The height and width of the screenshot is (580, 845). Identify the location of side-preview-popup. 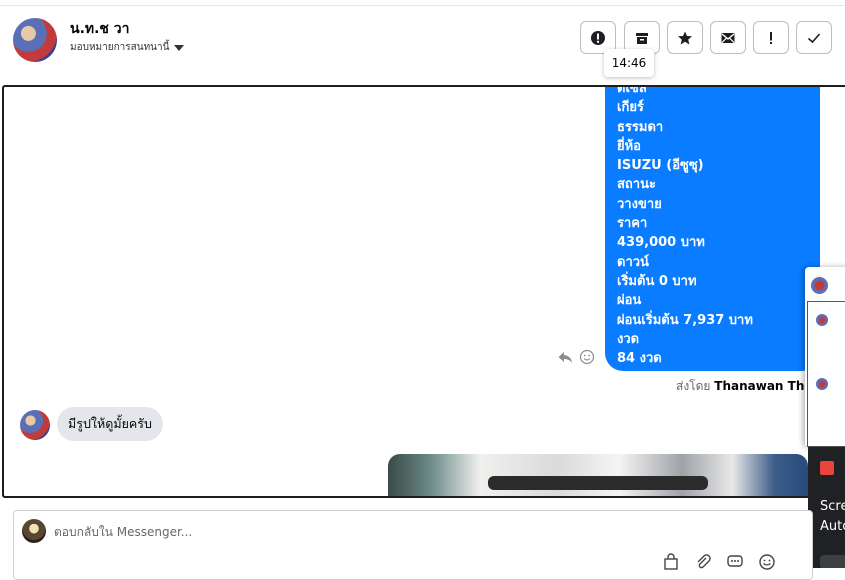
(825, 357).